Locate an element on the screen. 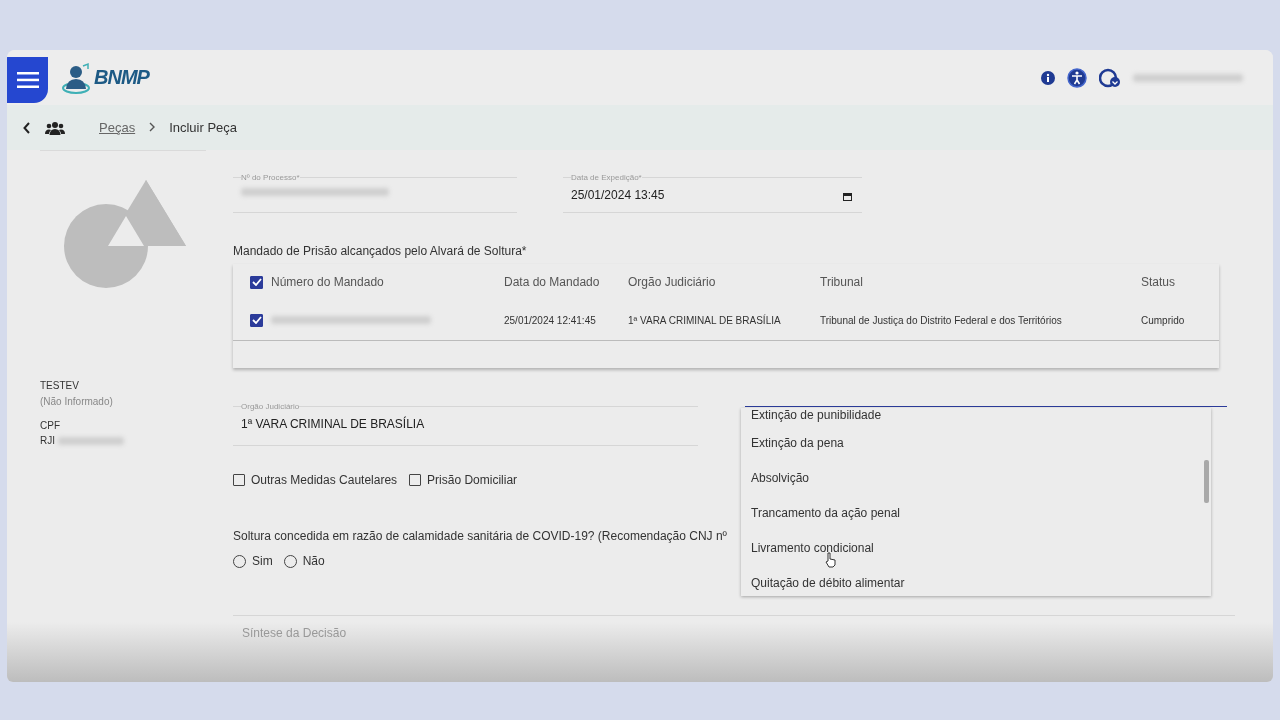 The height and width of the screenshot is (720, 1280). menu-option: Absolvição is located at coordinates (976, 477).